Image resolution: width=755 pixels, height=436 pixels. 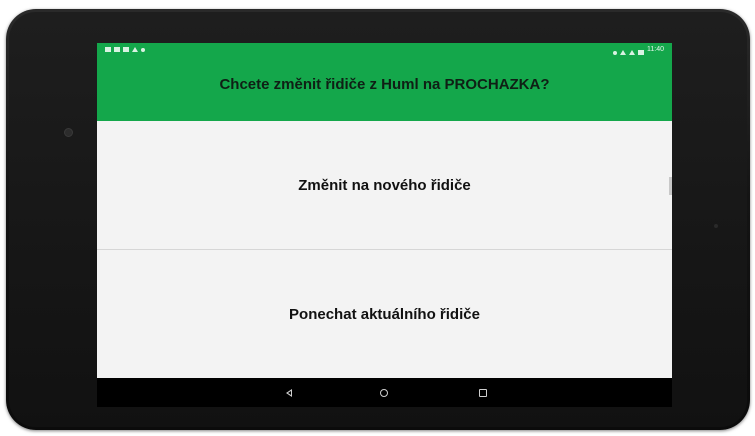 I want to click on back-icon, so click(x=289, y=393).